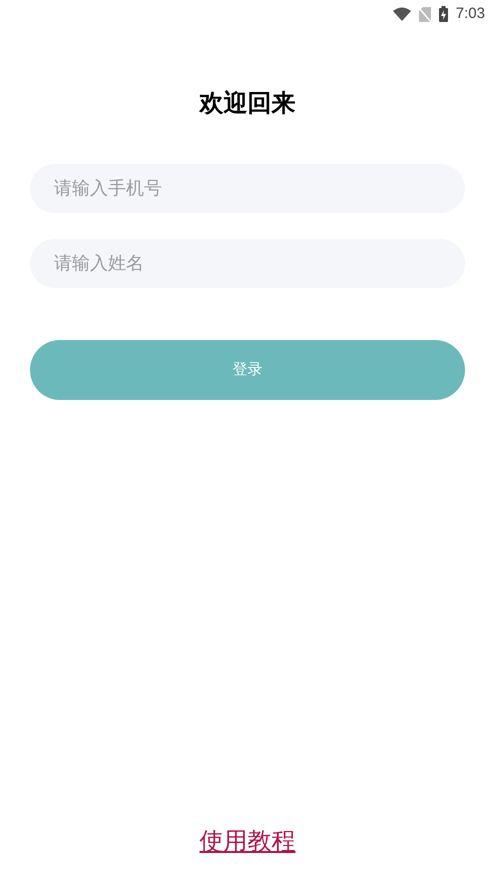 Image resolution: width=495 pixels, height=880 pixels. What do you see at coordinates (248, 842) in the screenshot?
I see `tutorial-link: 使用教程` at bounding box center [248, 842].